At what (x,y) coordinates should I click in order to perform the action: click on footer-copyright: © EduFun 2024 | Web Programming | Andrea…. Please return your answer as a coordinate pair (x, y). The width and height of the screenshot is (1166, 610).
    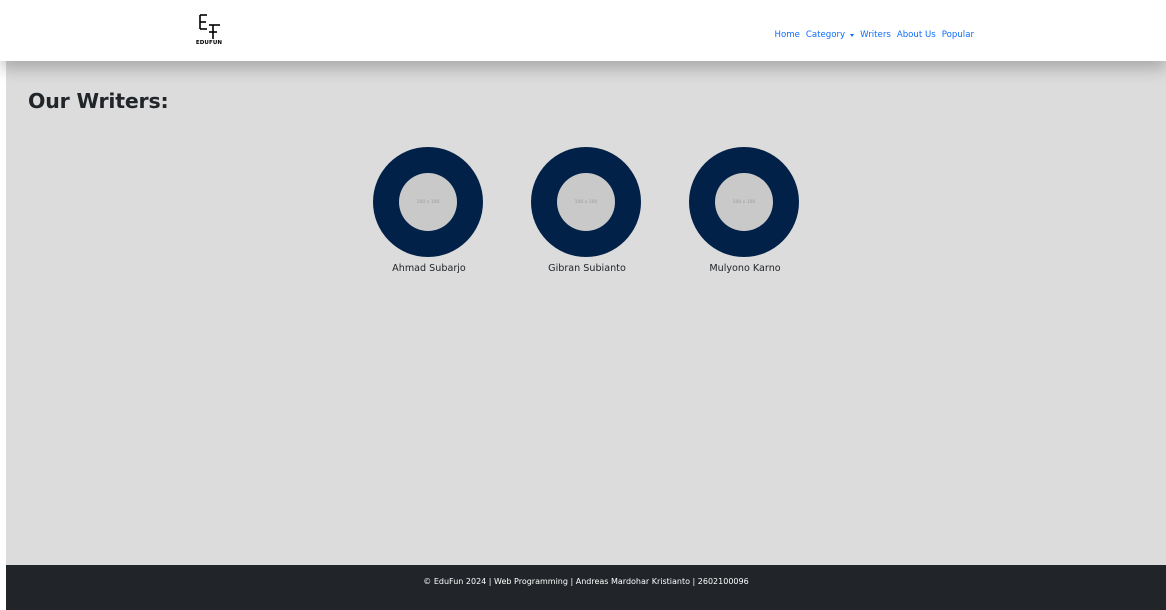
    Looking at the image, I should click on (586, 581).